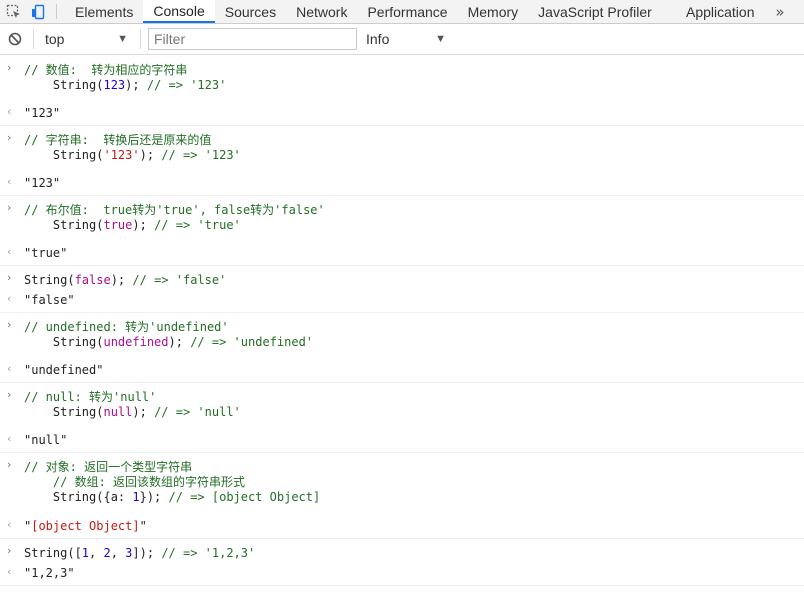  Describe the element at coordinates (402, 254) in the screenshot. I see `console-result-entry: ‹ "true"` at that location.